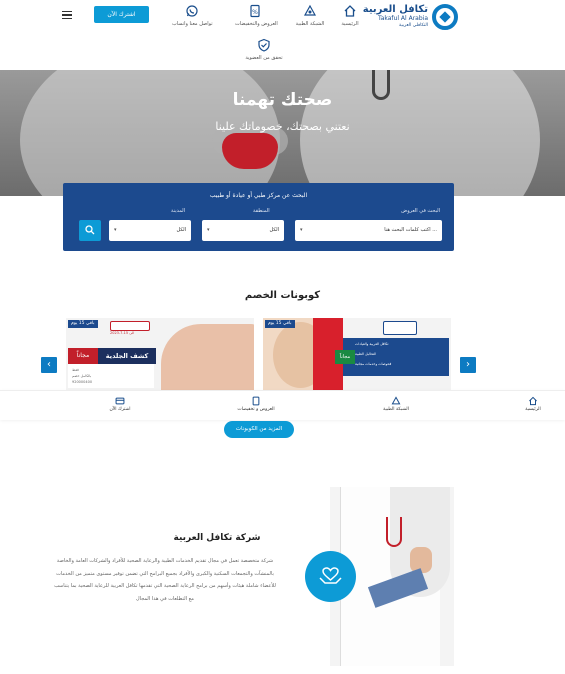 This screenshot has width=565, height=674. Describe the element at coordinates (256, 409) in the screenshot. I see `bottom-nav-offers-label: العروض و تخفيضات` at that location.